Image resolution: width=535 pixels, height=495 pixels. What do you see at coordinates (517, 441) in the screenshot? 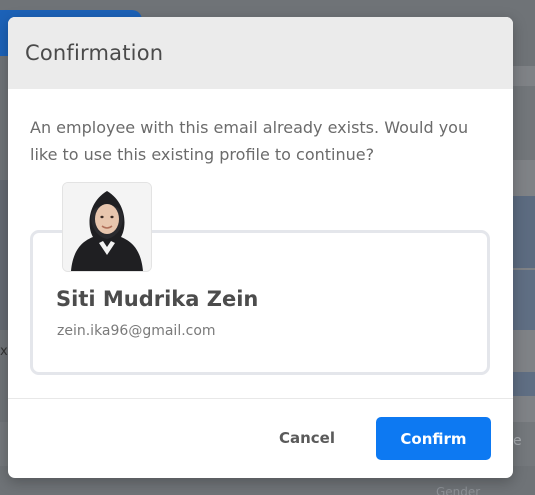
I see `background-input-fragment: e` at bounding box center [517, 441].